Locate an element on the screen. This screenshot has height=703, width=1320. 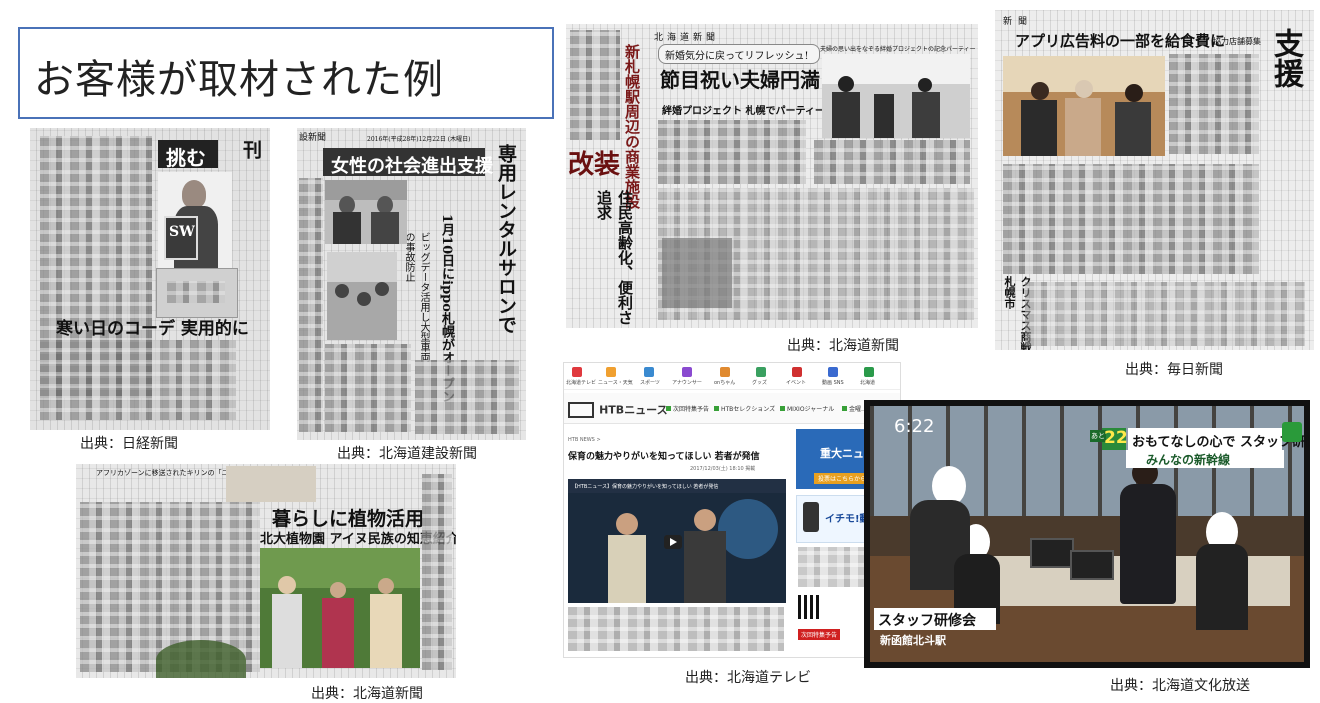
tv-clock: 6:22 is located at coordinates (914, 426).